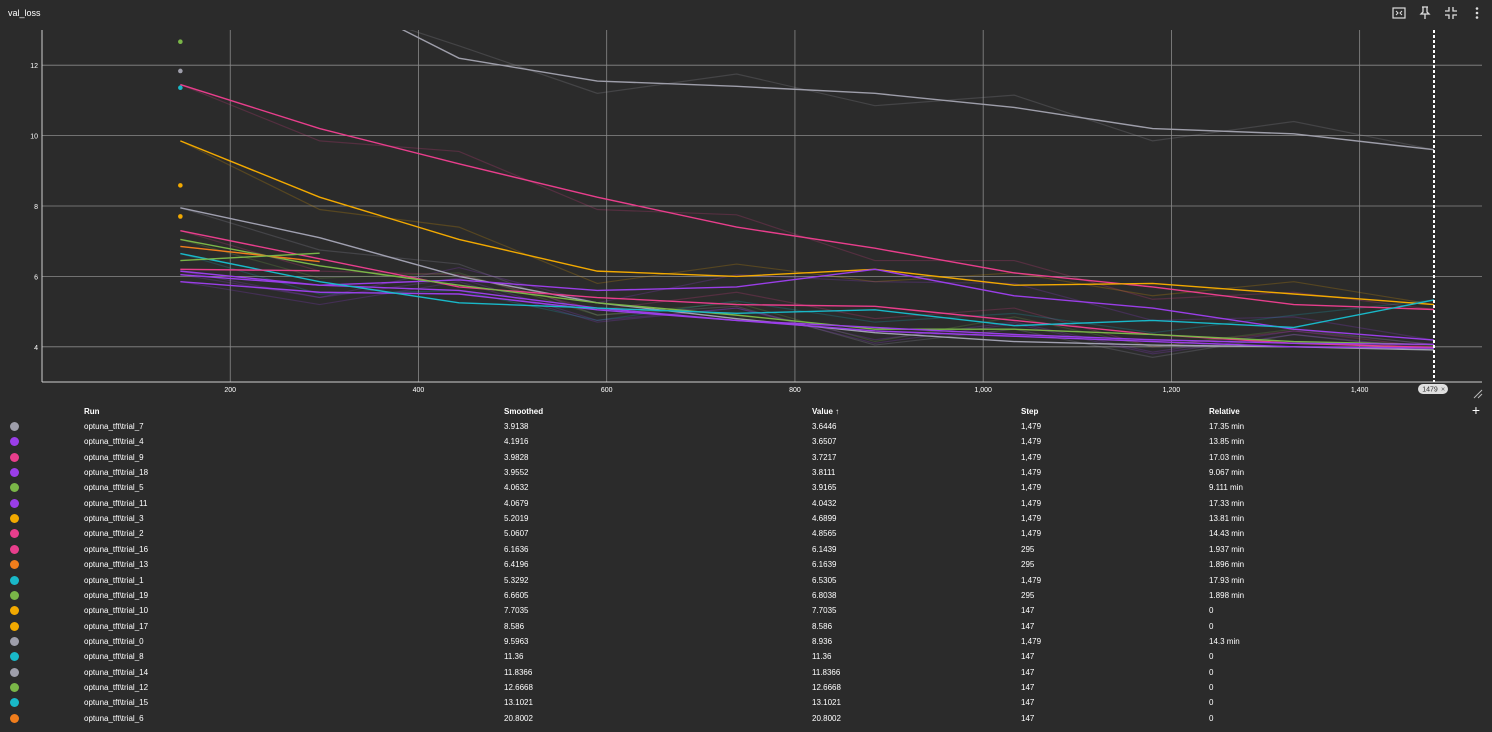 The width and height of the screenshot is (1492, 732). What do you see at coordinates (746, 610) in the screenshot?
I see `table-row: optuna_tft\trial_10 7.7035 7.7035 147 0` at bounding box center [746, 610].